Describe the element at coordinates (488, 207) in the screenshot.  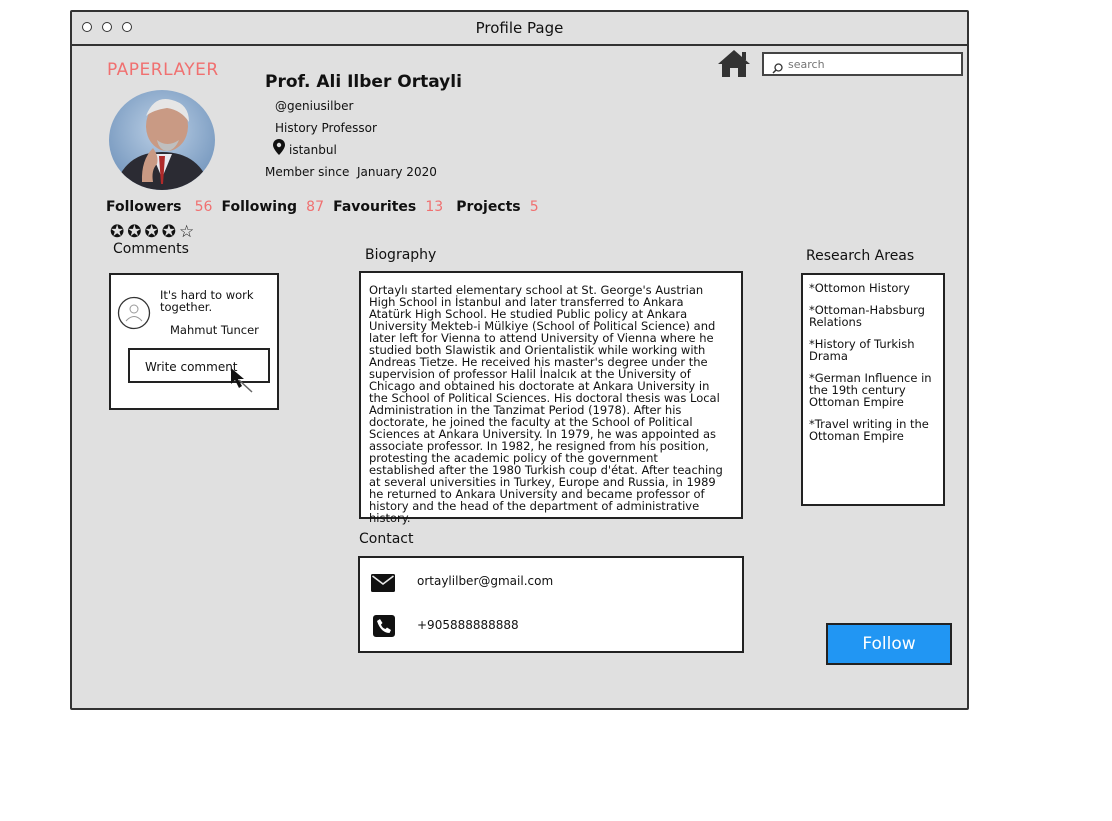
I see `stat-projects-label: Projects` at that location.